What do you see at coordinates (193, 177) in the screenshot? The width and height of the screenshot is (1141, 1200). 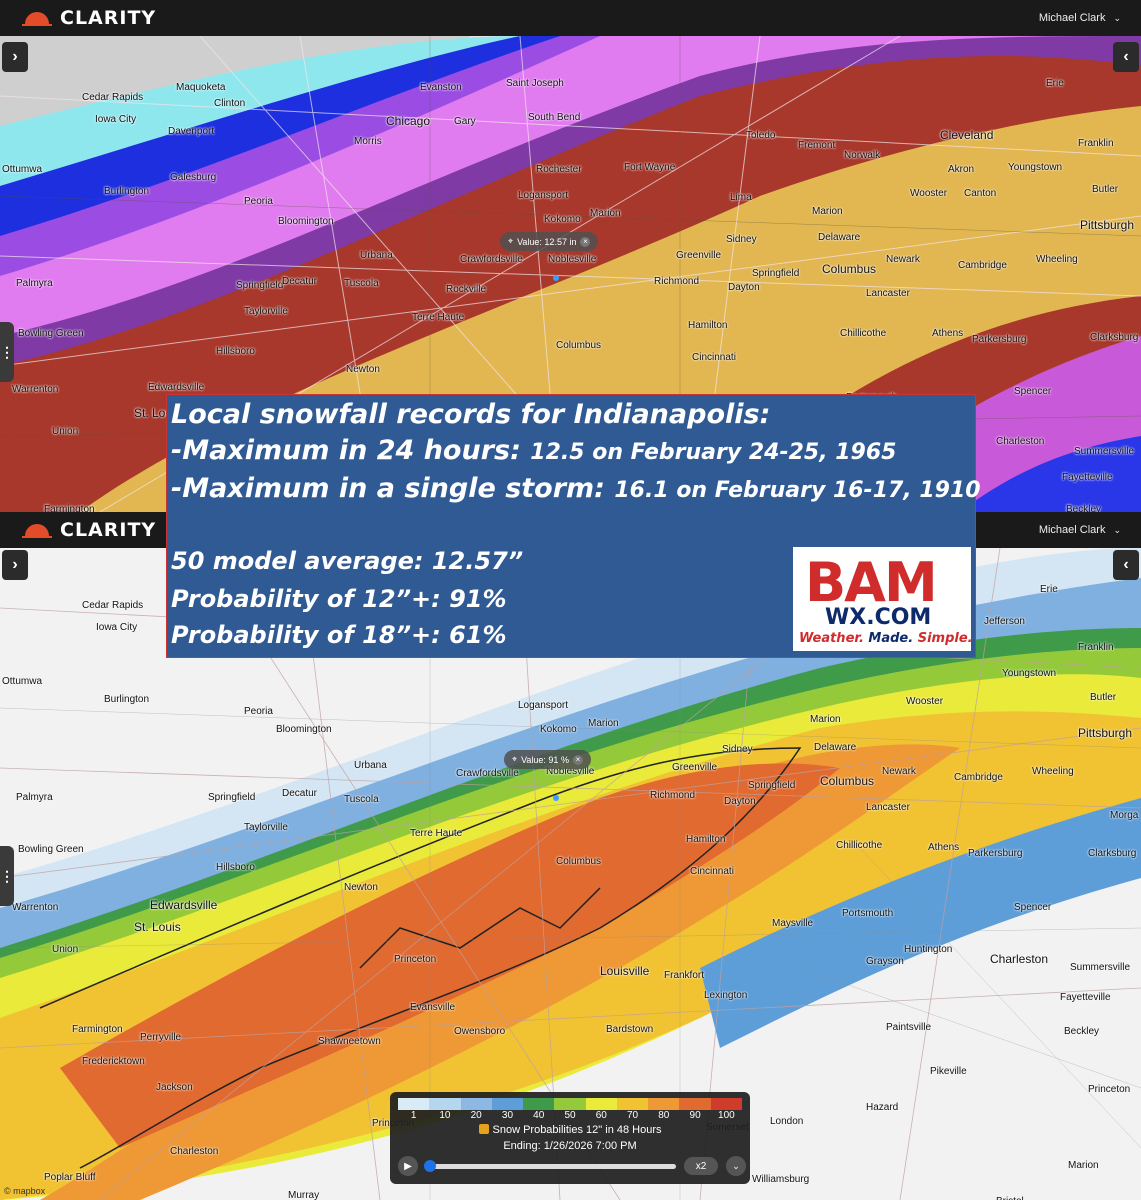 I see `city-label: Galesburg` at bounding box center [193, 177].